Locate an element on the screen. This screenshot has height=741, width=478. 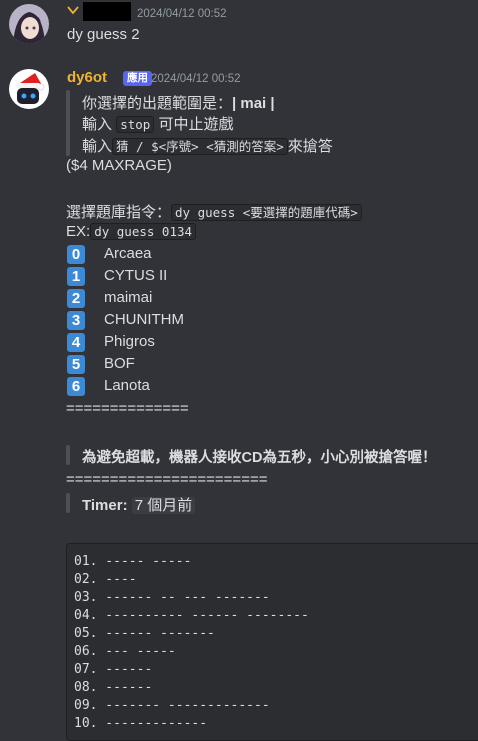
blank-line: 07. ------ is located at coordinates (113, 669).